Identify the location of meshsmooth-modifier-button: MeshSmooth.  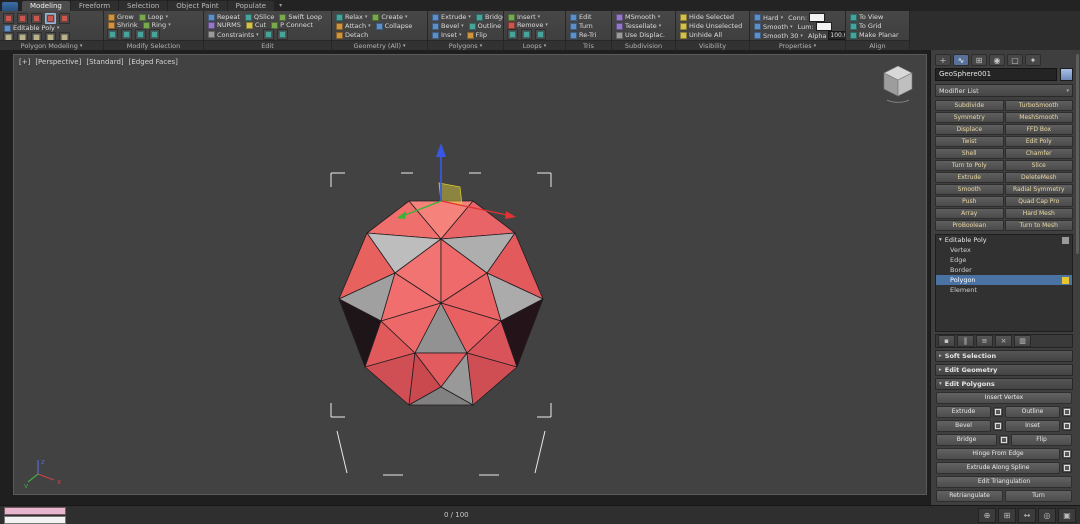
(1038, 117).